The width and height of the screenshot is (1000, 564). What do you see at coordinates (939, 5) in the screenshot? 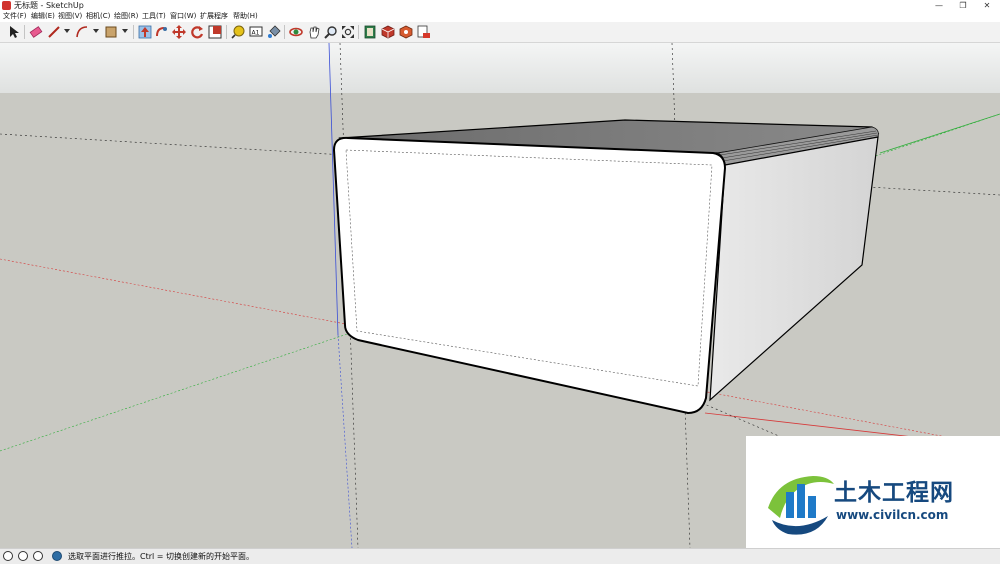
I see `minimize-button: —` at bounding box center [939, 5].